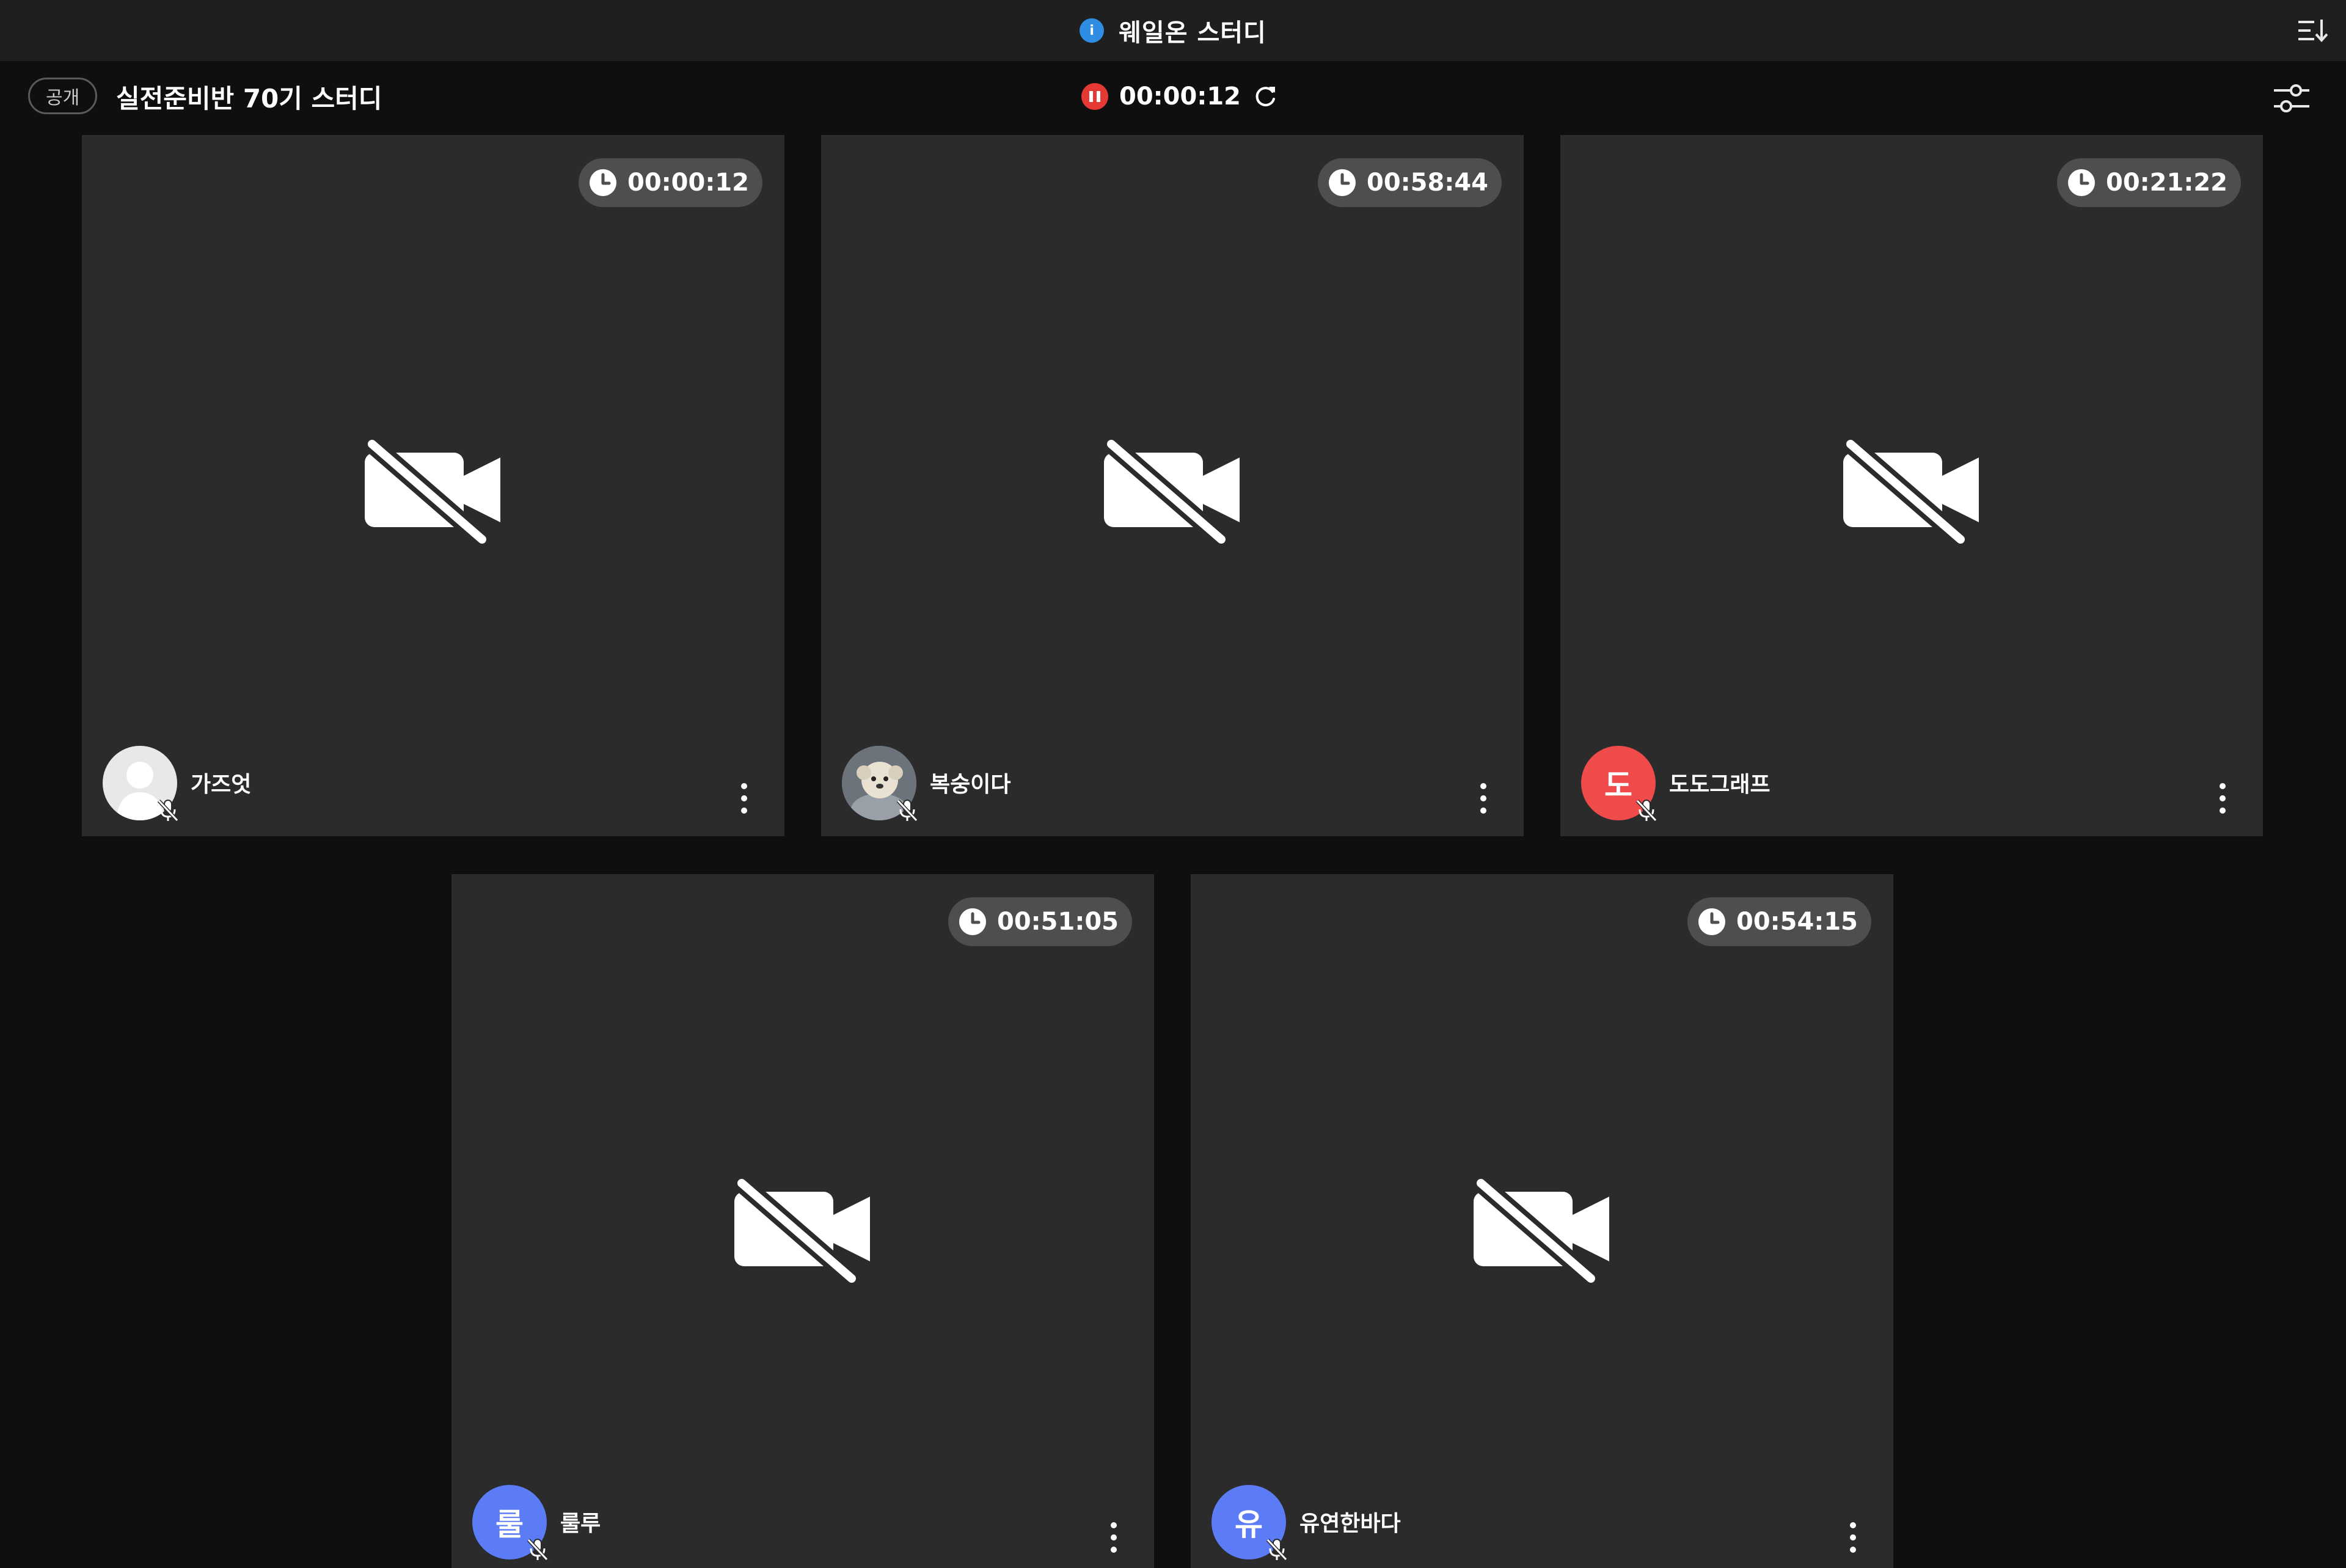 This screenshot has width=2346, height=1568. Describe the element at coordinates (1058, 922) in the screenshot. I see `study-timer: 00:51:05` at that location.